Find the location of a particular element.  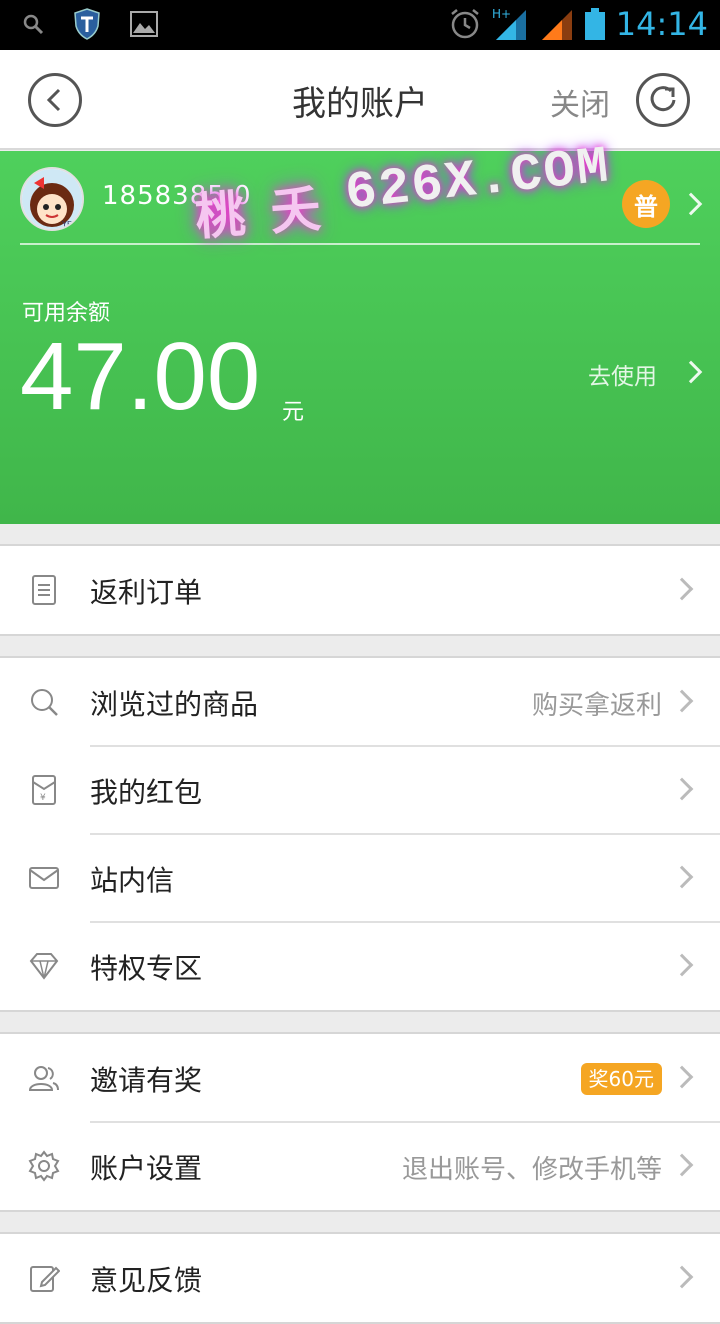

title-bar: 我的账户 关闭 is located at coordinates (360, 100).